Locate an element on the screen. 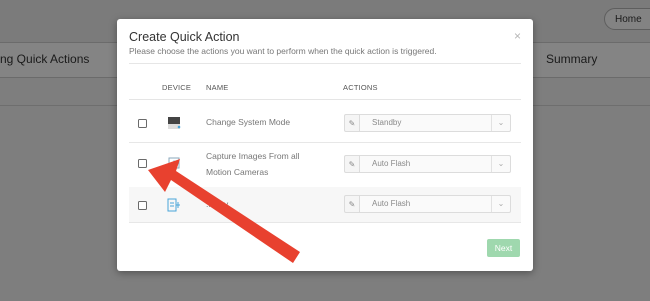  column-header-name: NAME is located at coordinates (217, 87).